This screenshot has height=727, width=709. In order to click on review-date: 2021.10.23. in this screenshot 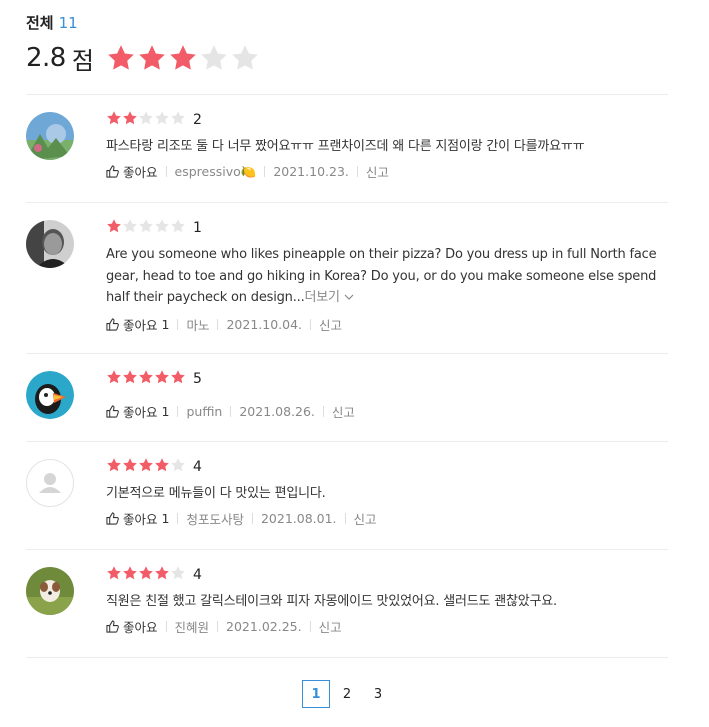, I will do `click(311, 171)`.